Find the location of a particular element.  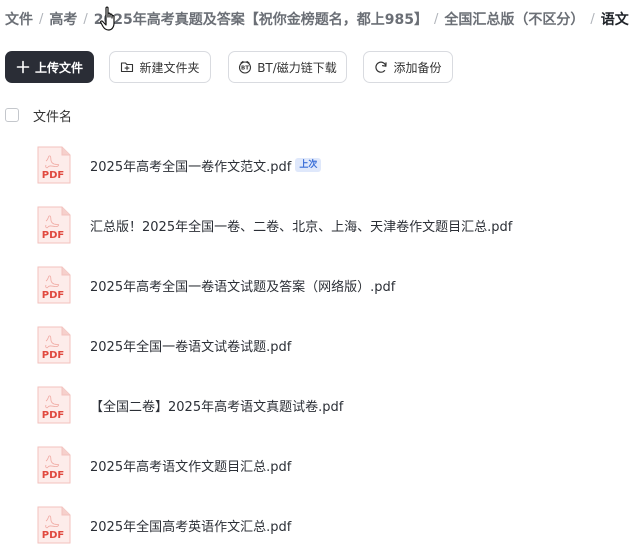

breadcrumb-item-2025-exams: 2025年高考真题及答案【祝你金榜题名，都上985】 is located at coordinates (261, 19).